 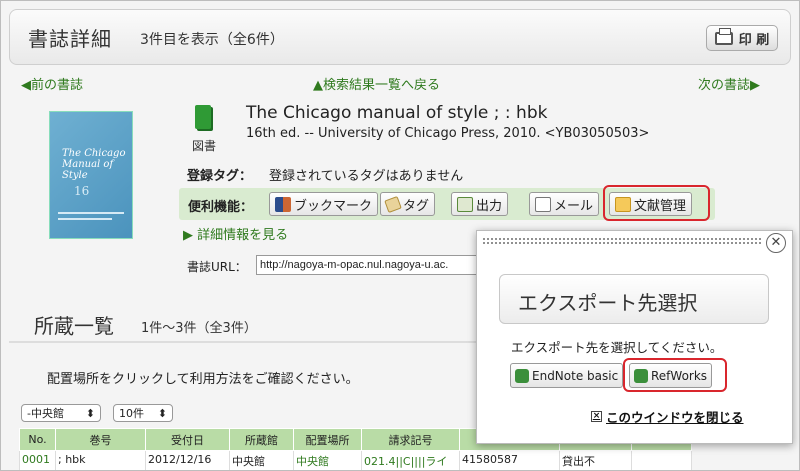 I want to click on cover-title: The Chicago Manual of Style, so click(x=94, y=164).